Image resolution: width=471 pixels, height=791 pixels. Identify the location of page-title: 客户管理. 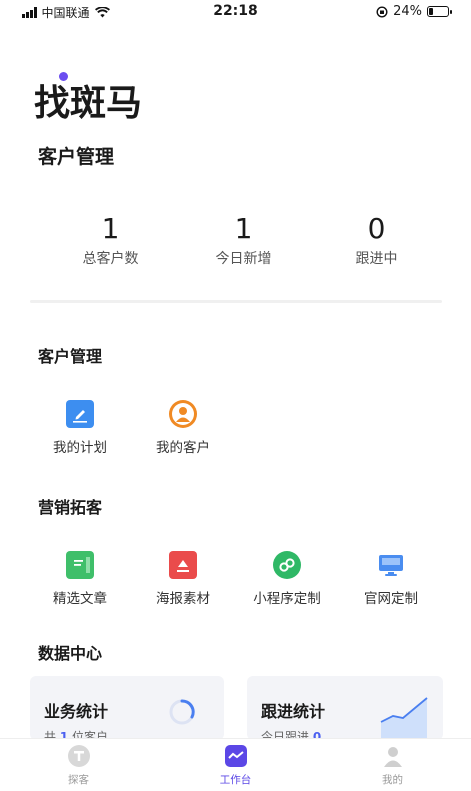
(76, 157).